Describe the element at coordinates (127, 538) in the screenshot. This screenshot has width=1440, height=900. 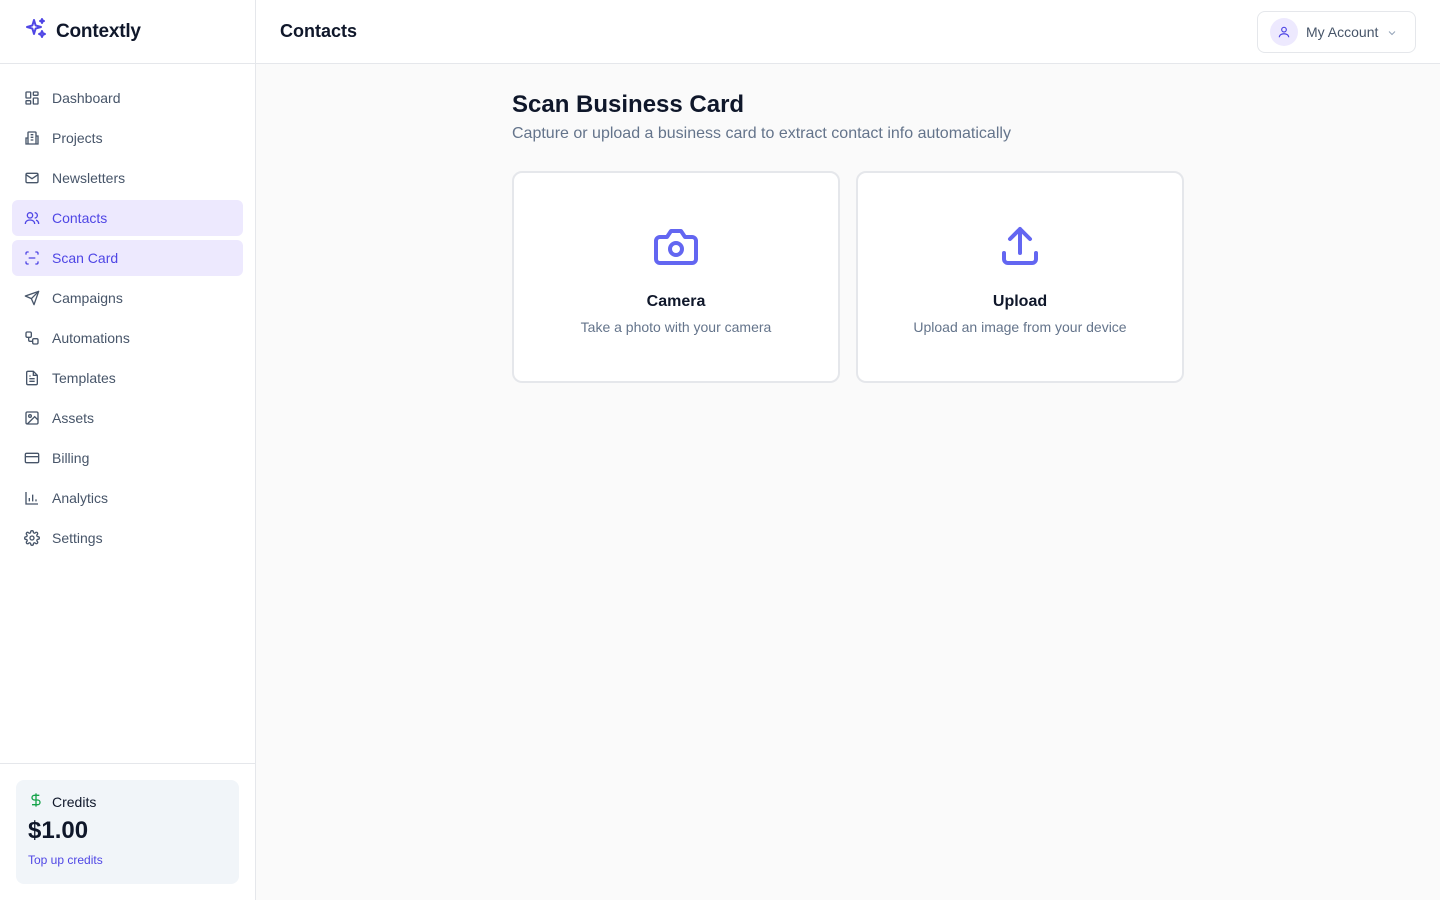
I see `sidebar-item-settings: Settings` at that location.